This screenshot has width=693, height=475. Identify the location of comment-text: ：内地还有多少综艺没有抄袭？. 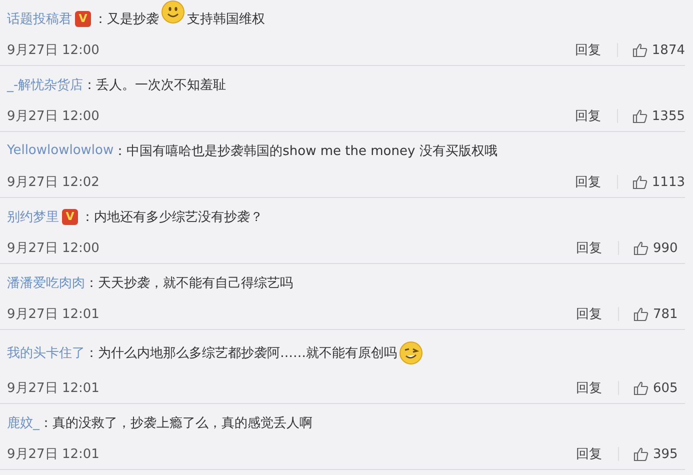
(172, 217).